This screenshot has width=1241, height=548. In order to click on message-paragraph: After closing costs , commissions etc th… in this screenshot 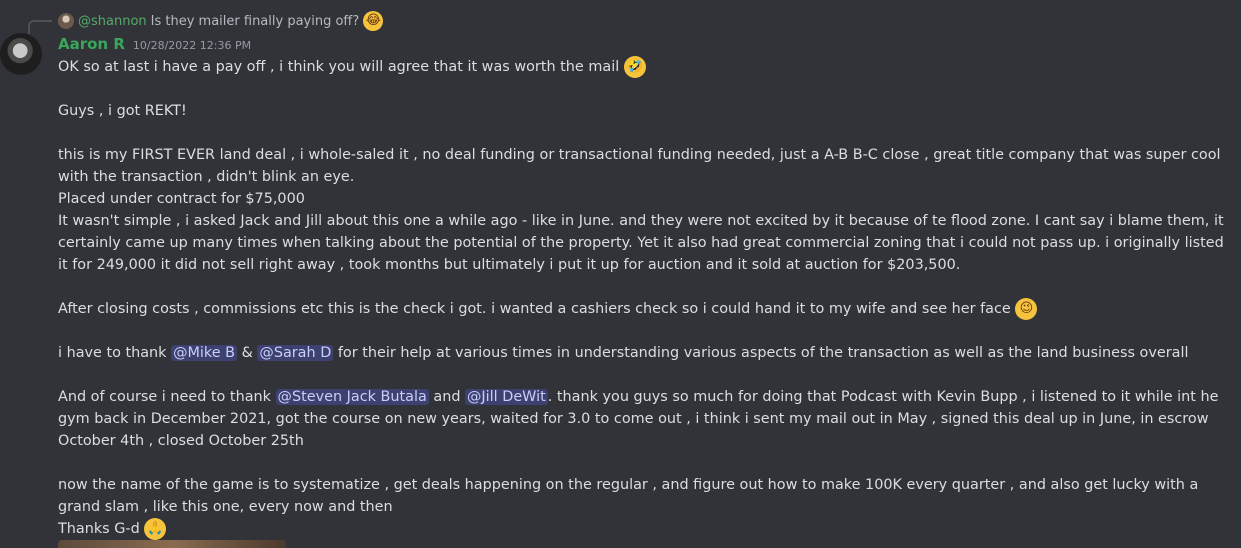, I will do `click(644, 309)`.